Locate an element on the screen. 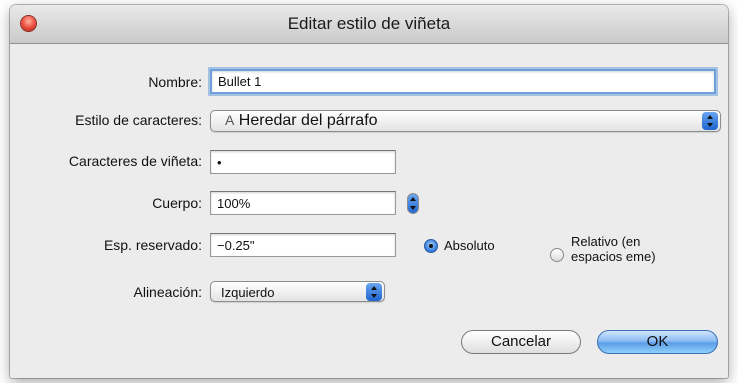 Image resolution: width=738 pixels, height=383 pixels. cuerpo-stepper is located at coordinates (413, 203).